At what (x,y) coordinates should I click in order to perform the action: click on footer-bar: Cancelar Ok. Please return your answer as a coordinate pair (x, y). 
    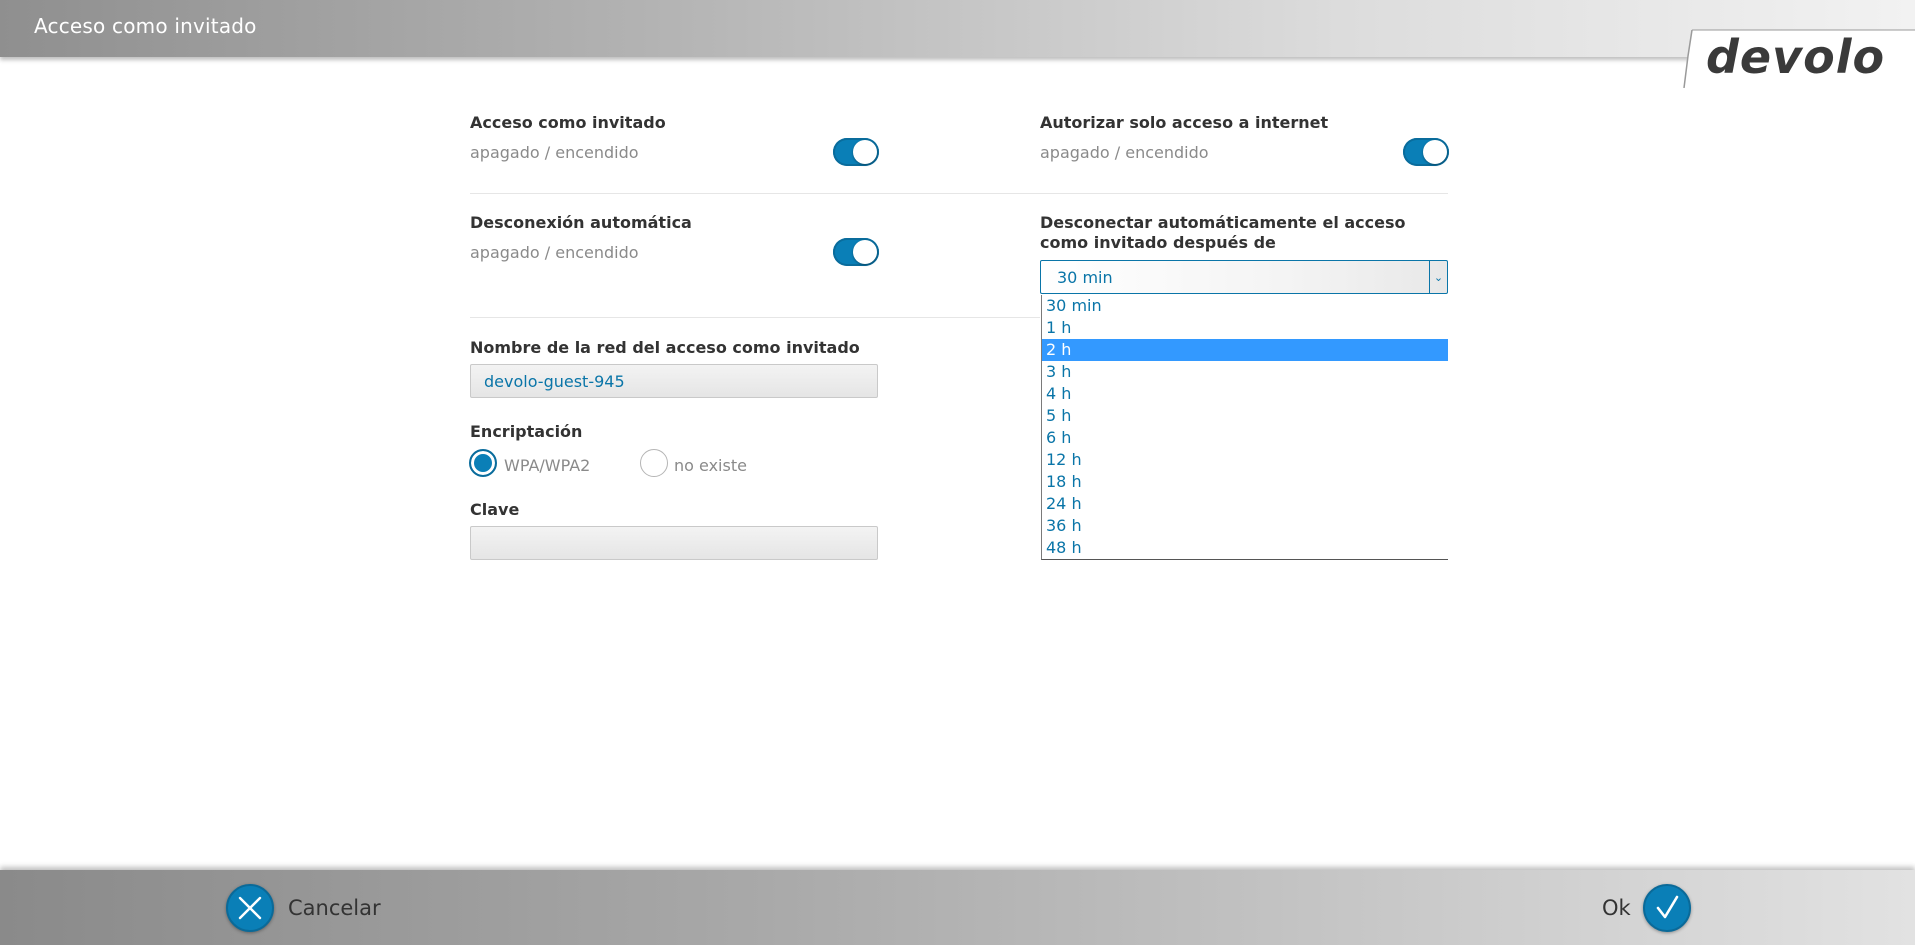
    Looking at the image, I should click on (957, 907).